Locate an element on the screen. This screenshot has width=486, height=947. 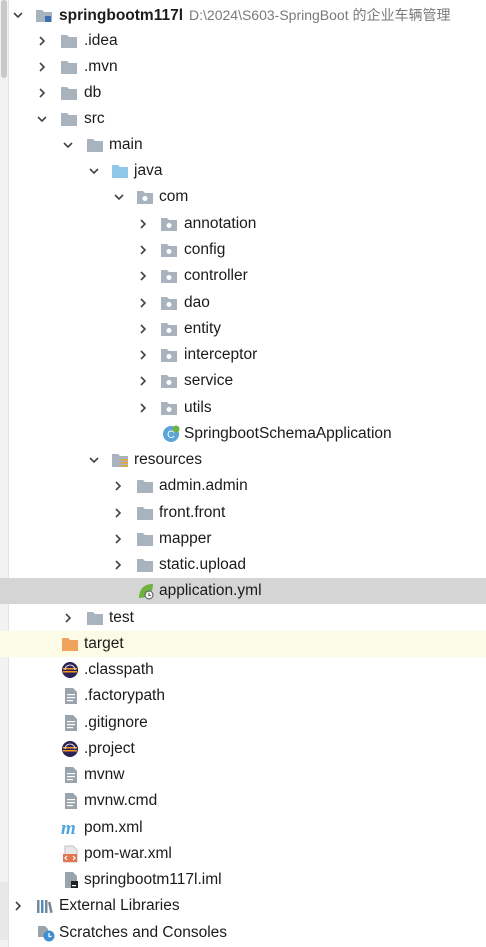
tree-item-pom-war: pom-war.xml is located at coordinates (243, 854).